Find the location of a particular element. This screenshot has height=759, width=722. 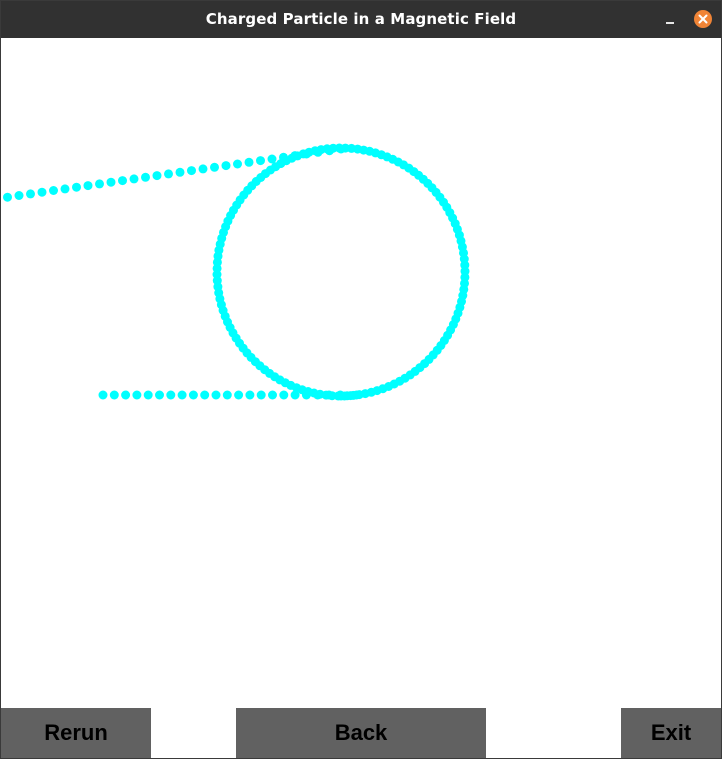

close-button is located at coordinates (703, 19).